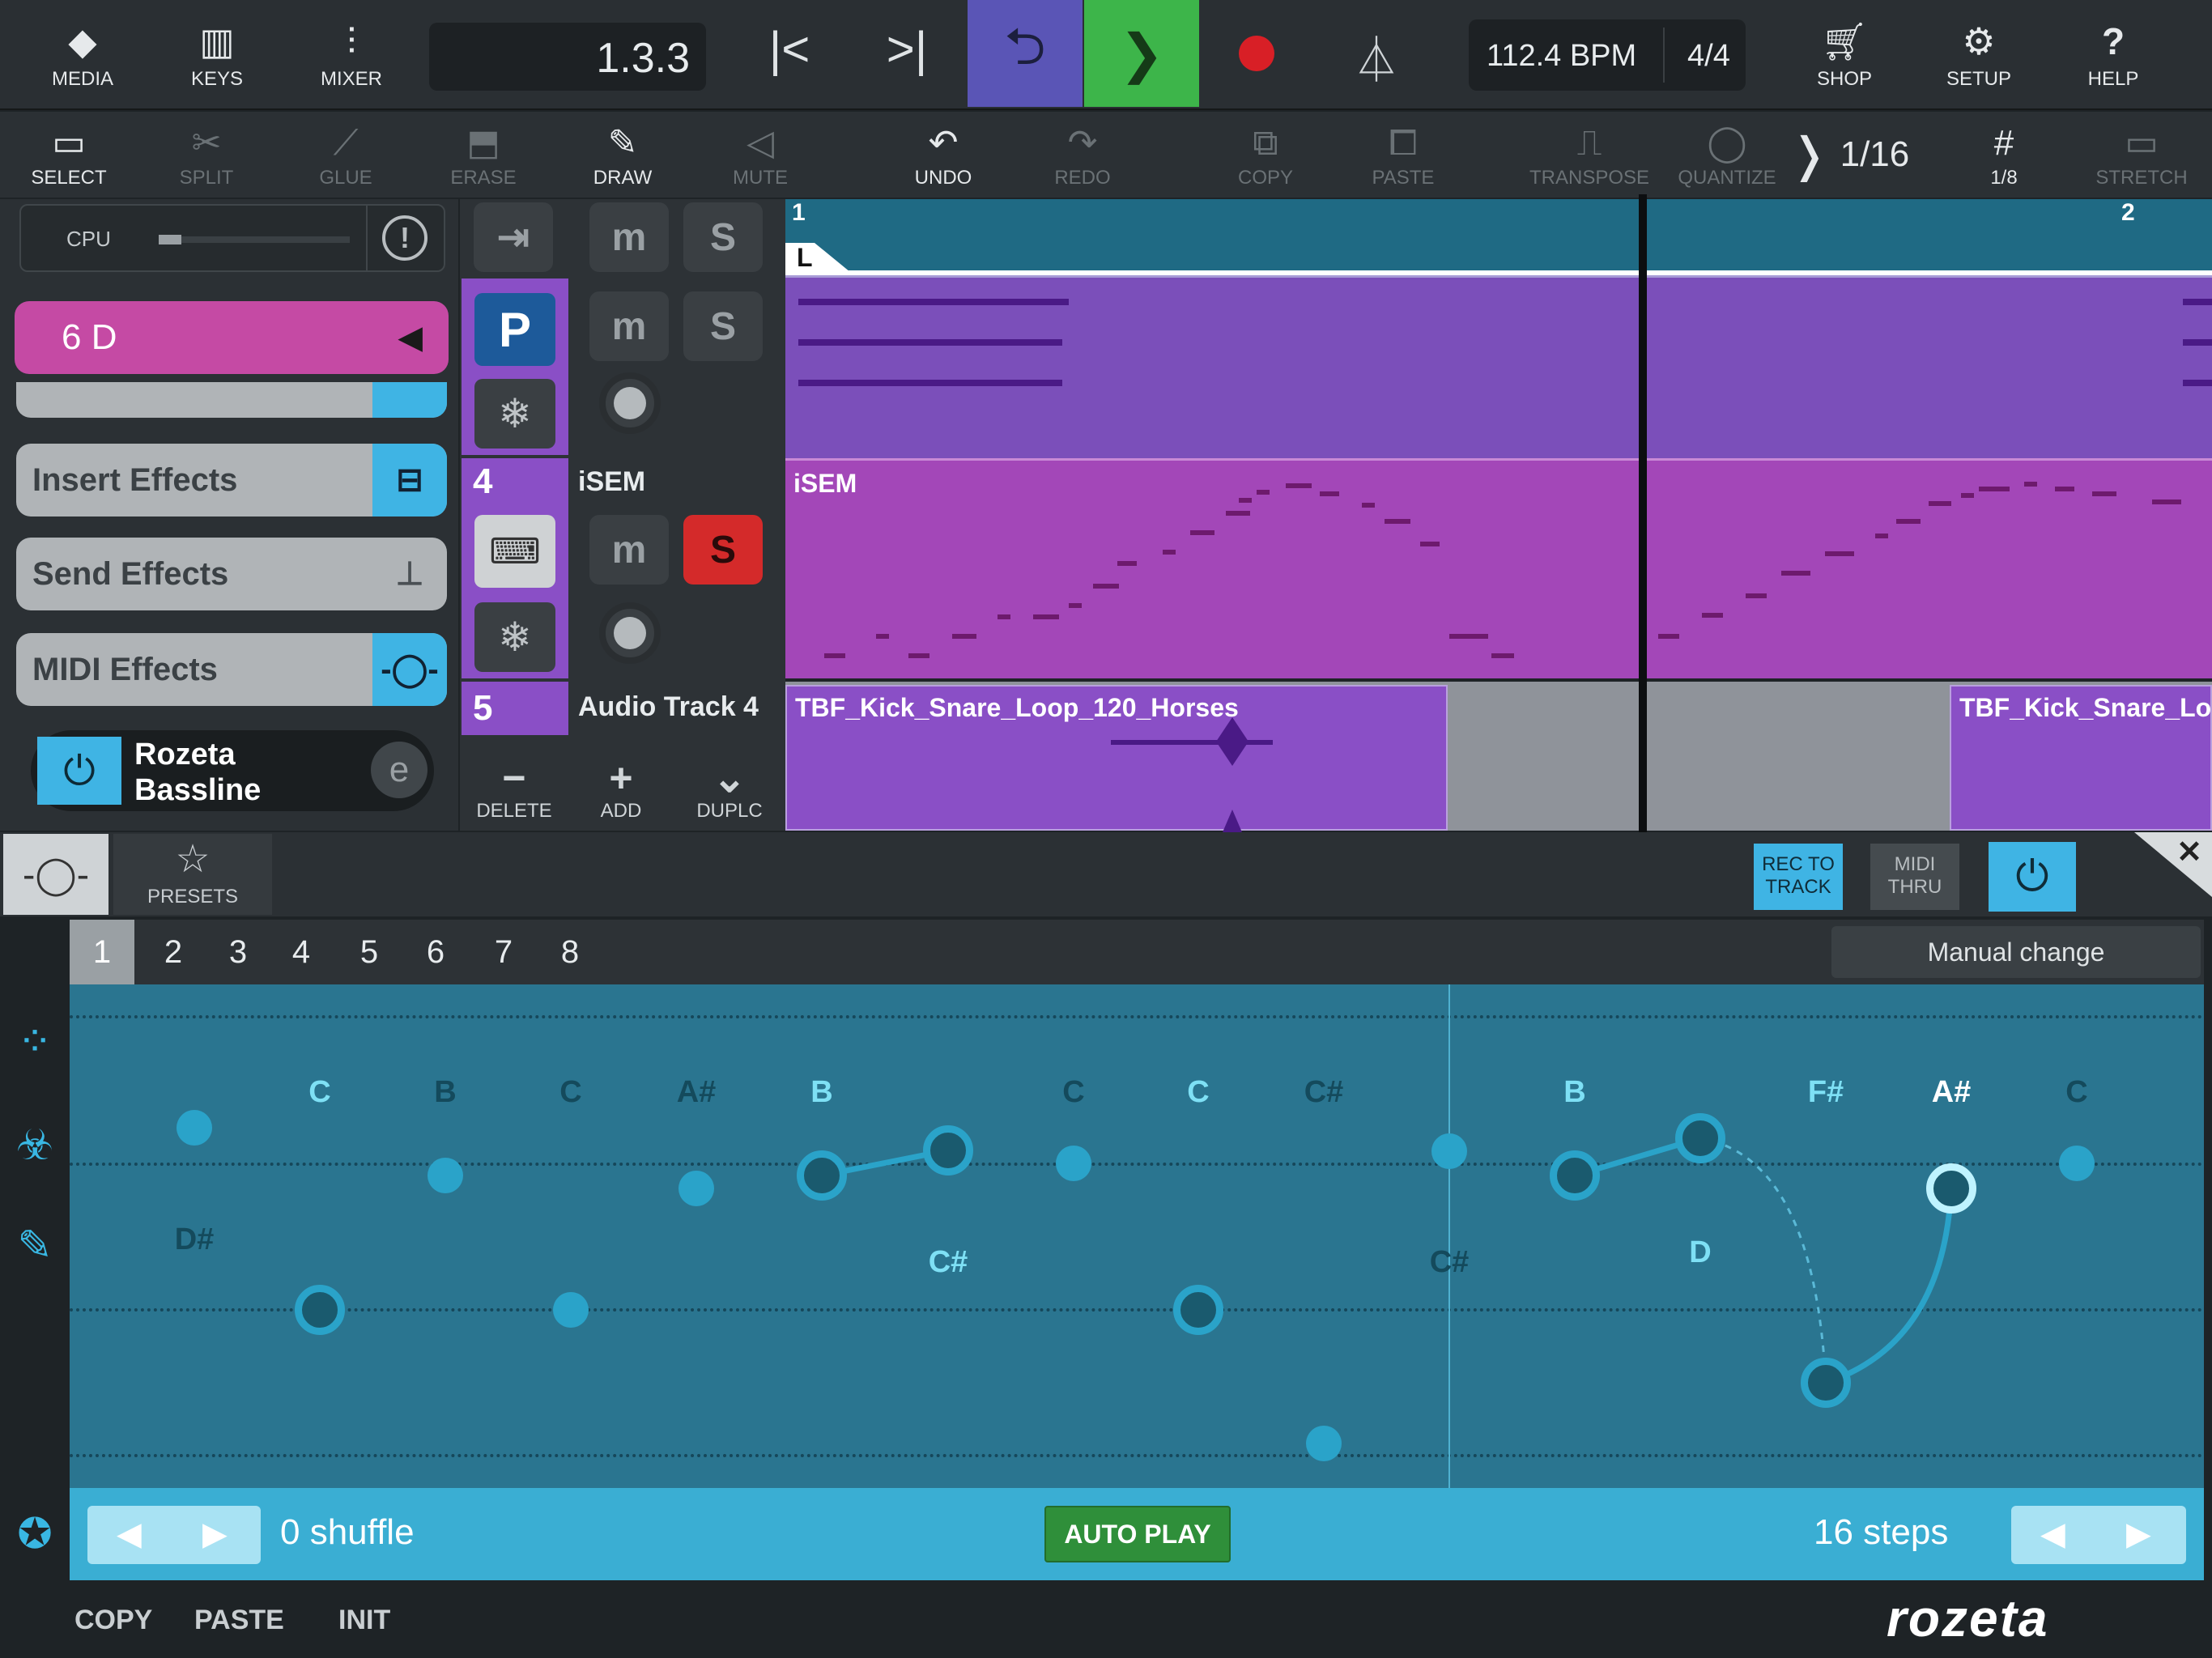 The height and width of the screenshot is (1658, 2212). What do you see at coordinates (2052, 1534) in the screenshot?
I see `steps-decrease-icon: ◀` at bounding box center [2052, 1534].